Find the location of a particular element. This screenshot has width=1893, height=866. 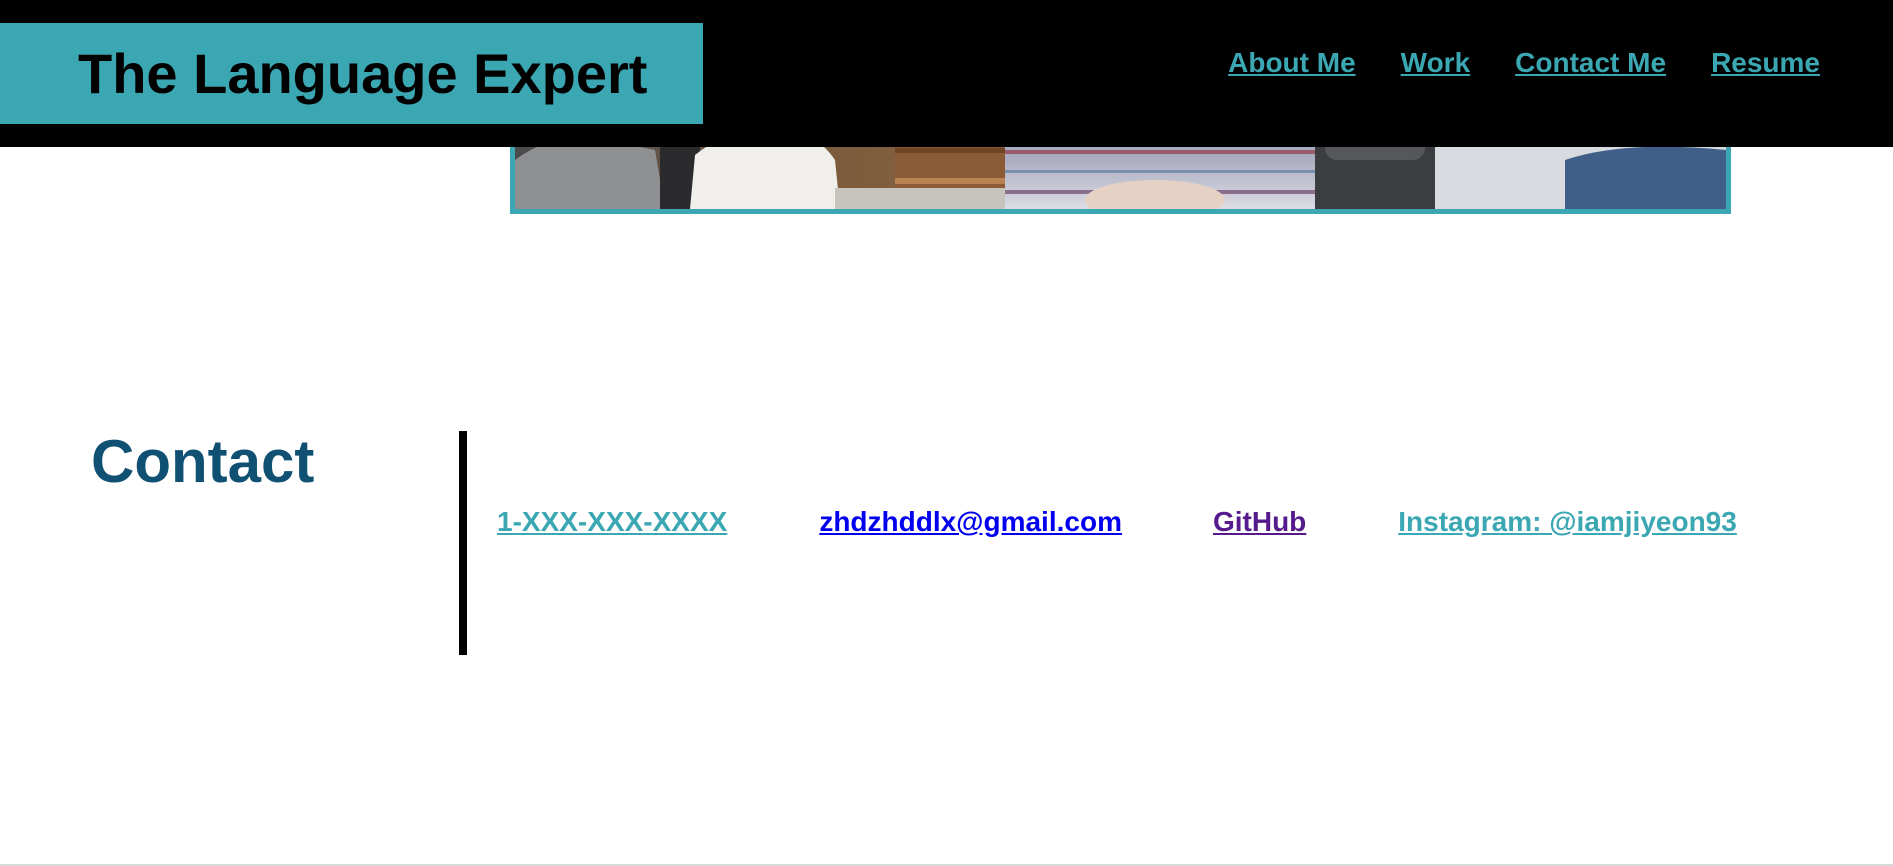

vertical-divider is located at coordinates (463, 543).